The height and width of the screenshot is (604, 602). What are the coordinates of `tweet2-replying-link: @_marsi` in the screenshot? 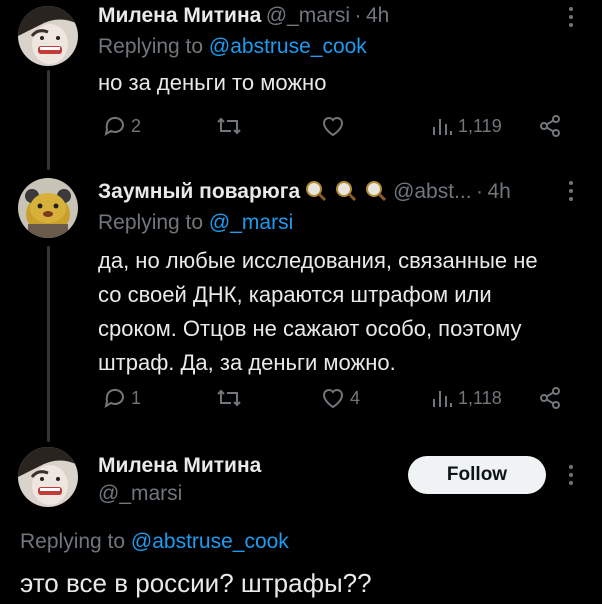 It's located at (251, 222).